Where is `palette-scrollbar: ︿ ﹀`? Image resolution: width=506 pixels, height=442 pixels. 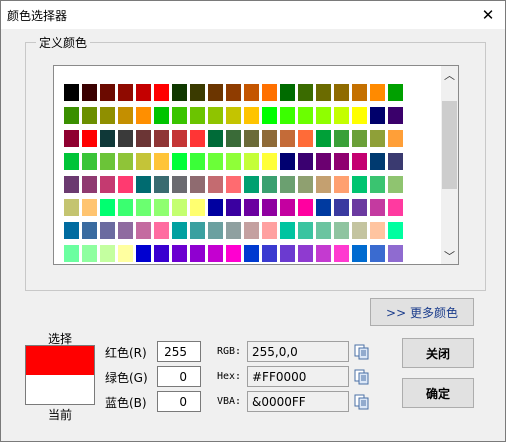 palette-scrollbar: ︿ ﹀ is located at coordinates (449, 165).